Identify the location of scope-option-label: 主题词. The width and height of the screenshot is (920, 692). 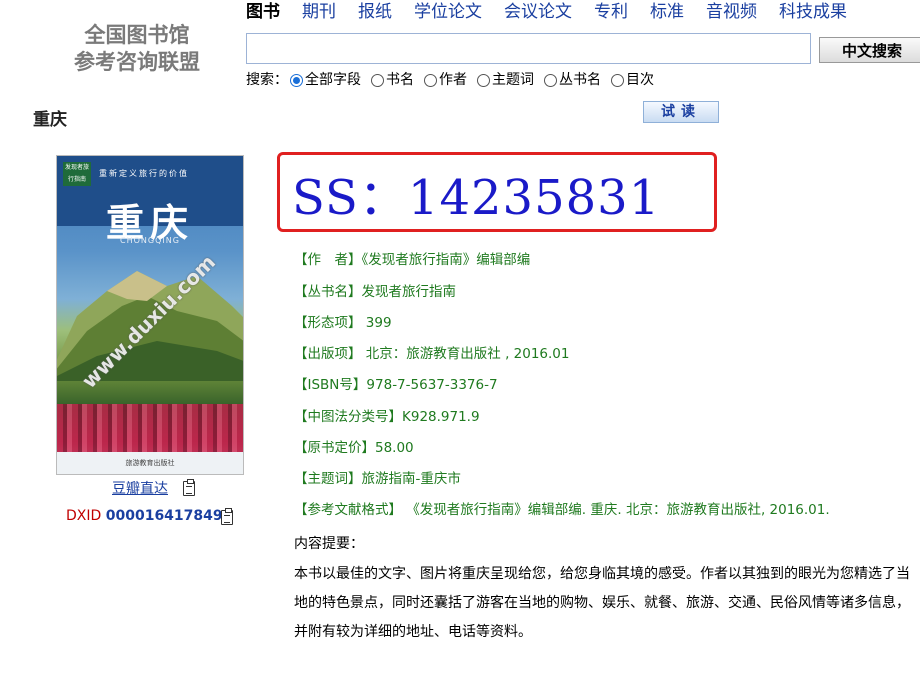
(513, 80).